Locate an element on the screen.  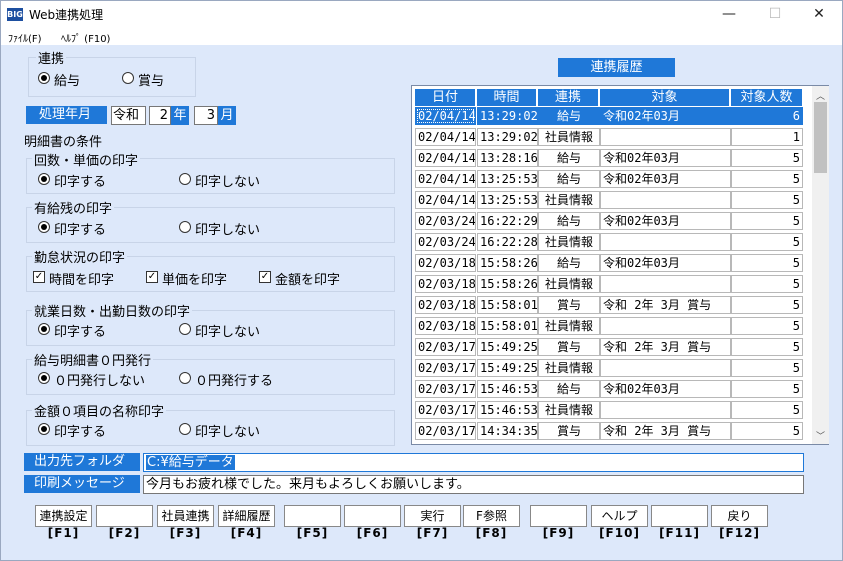
period-era-field: 令和 is located at coordinates (128, 115).